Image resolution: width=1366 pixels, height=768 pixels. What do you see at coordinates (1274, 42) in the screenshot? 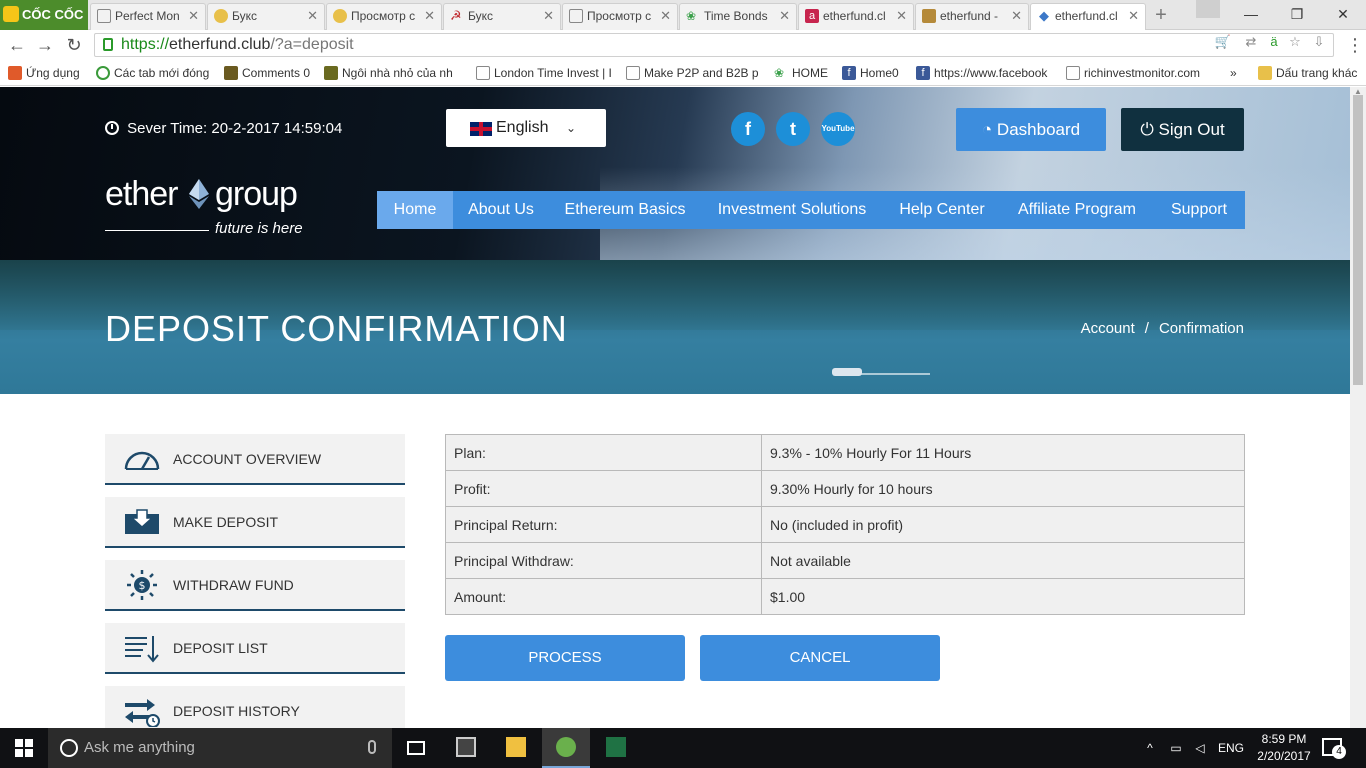
I see `vietnamese-input-icon: ä` at bounding box center [1274, 42].